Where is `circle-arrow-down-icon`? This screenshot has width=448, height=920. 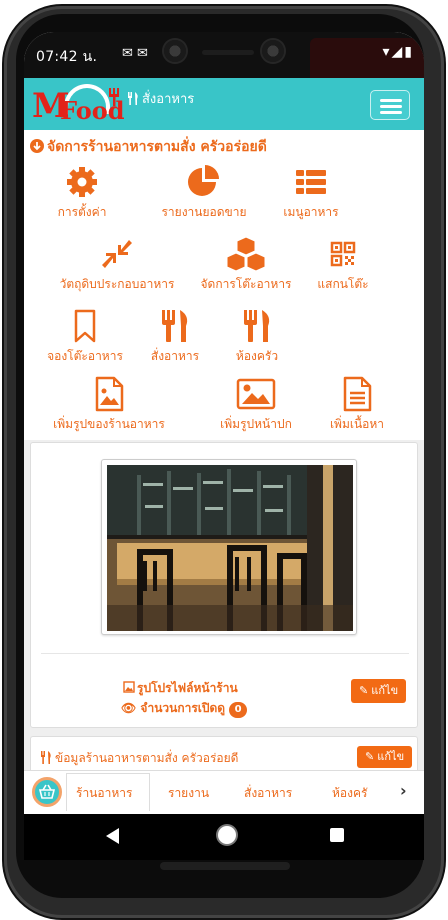
circle-arrow-down-icon is located at coordinates (37, 146).